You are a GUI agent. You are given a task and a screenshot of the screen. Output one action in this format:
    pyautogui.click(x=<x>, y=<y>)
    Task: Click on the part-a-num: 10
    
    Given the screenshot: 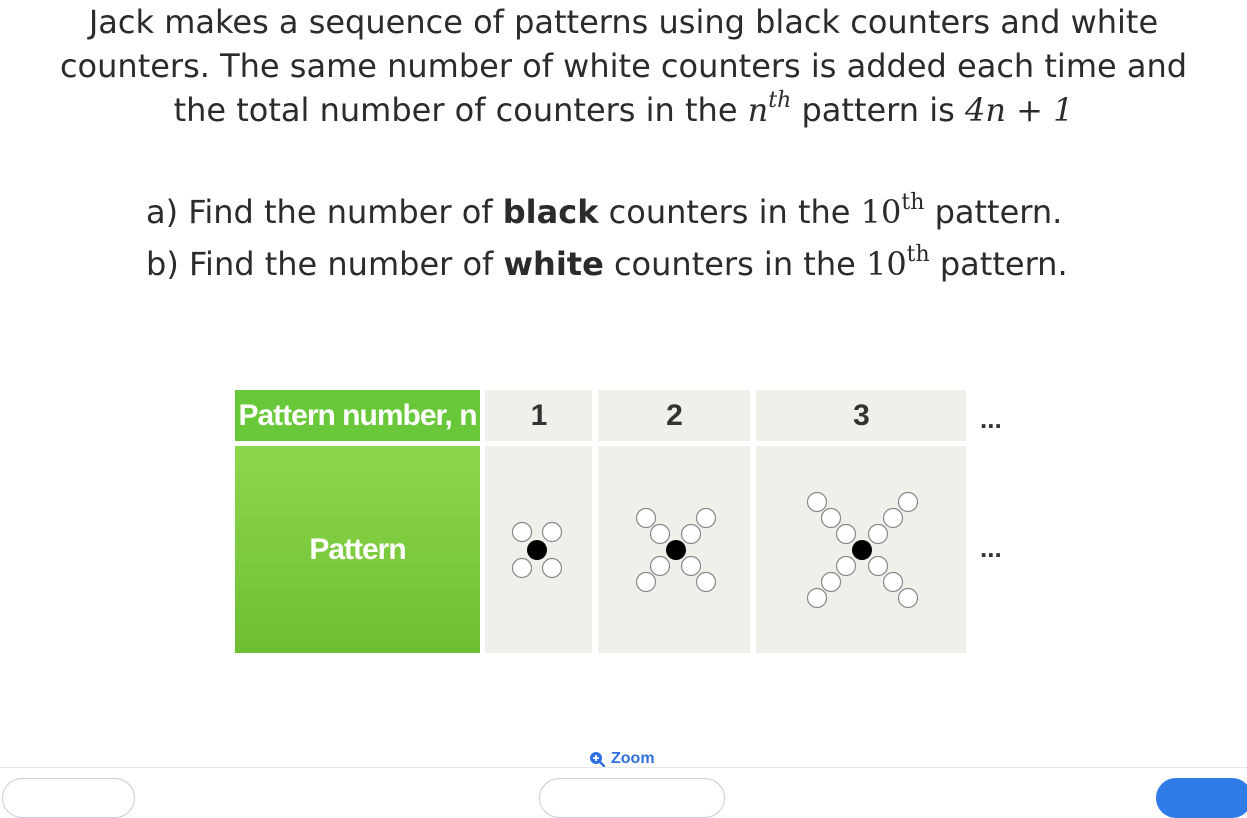 What is the action you would take?
    pyautogui.click(x=881, y=212)
    